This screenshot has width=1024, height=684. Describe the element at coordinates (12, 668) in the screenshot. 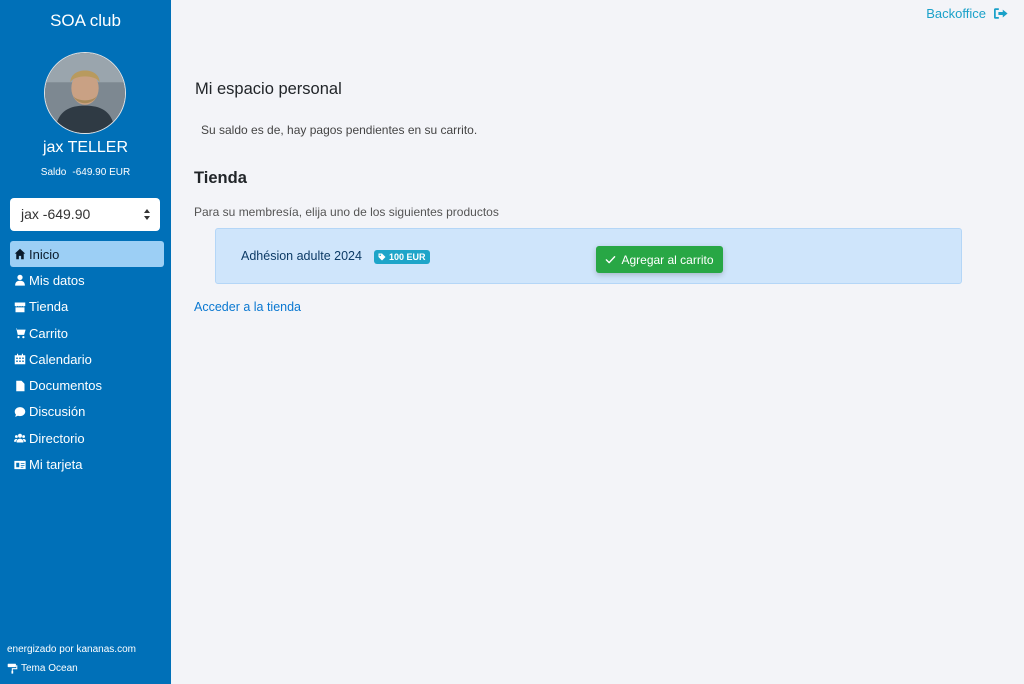

I see `paint-roller-icon` at that location.